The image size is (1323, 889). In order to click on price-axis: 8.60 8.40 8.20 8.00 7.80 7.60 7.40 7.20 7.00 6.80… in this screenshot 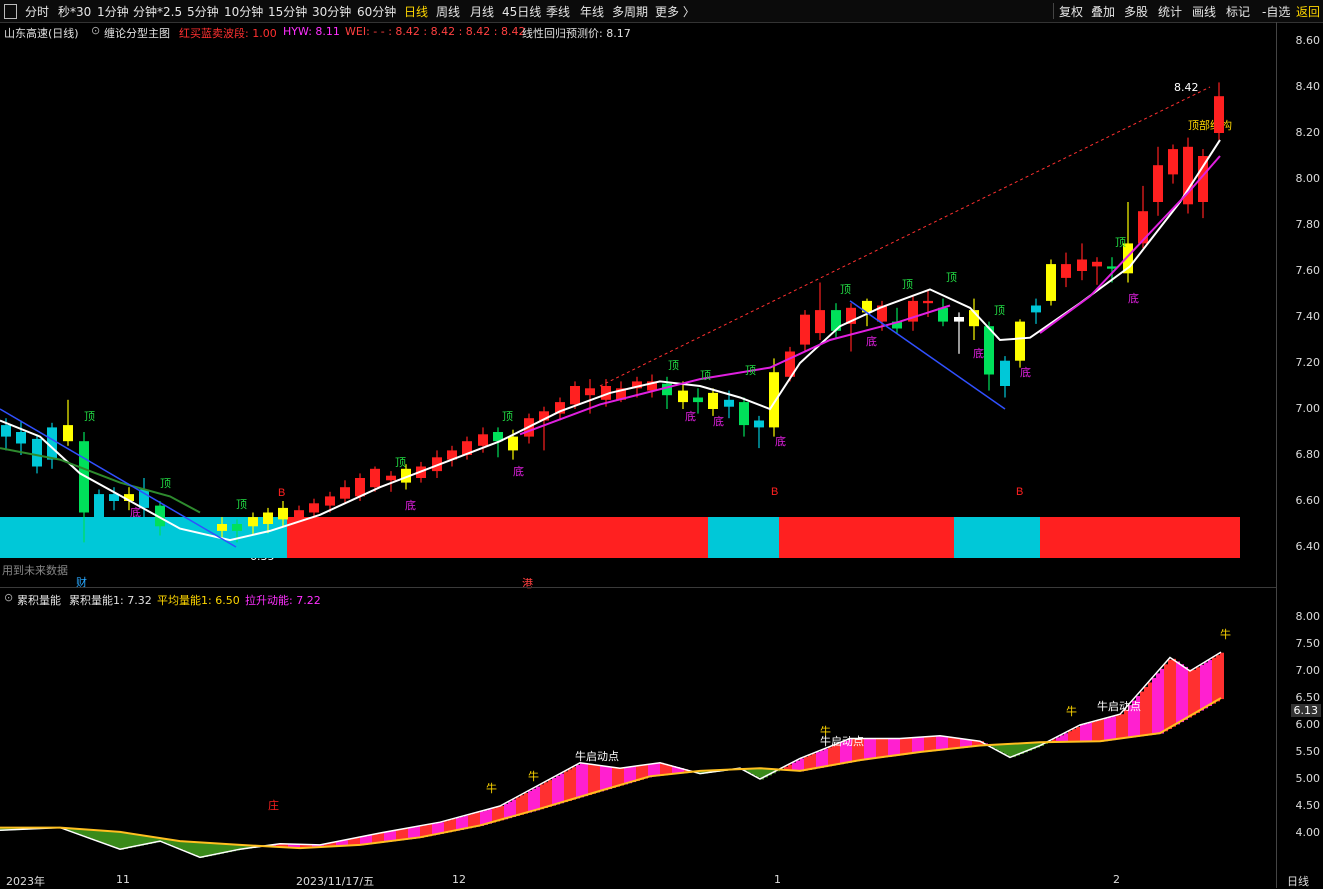, I will do `click(1299, 455)`.